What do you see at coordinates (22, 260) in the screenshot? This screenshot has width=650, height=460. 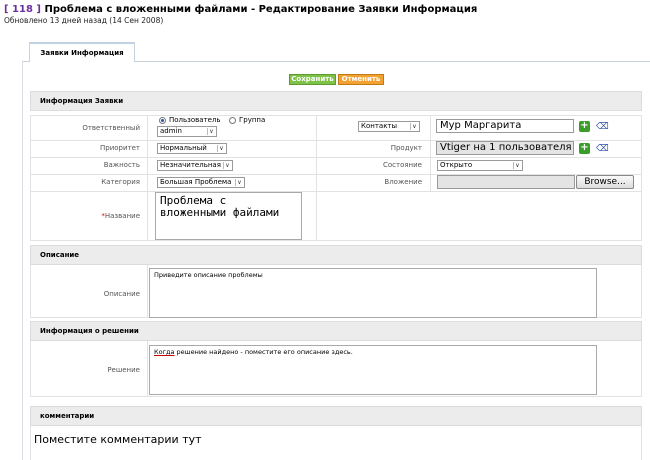 I see `frame-border` at bounding box center [22, 260].